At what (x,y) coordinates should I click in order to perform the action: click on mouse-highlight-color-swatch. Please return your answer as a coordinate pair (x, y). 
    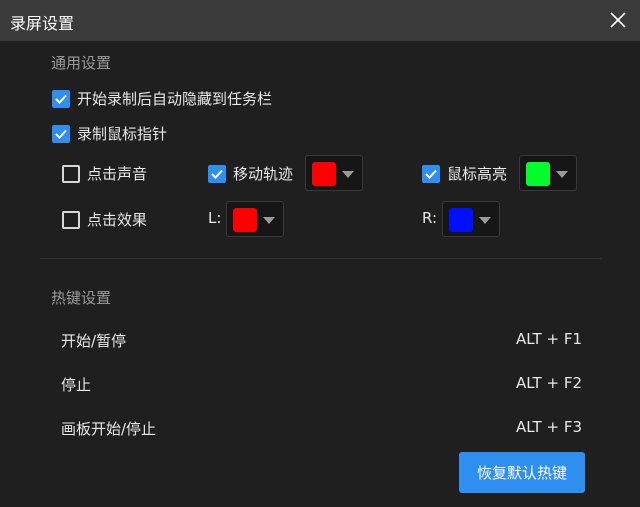
    Looking at the image, I should click on (538, 174).